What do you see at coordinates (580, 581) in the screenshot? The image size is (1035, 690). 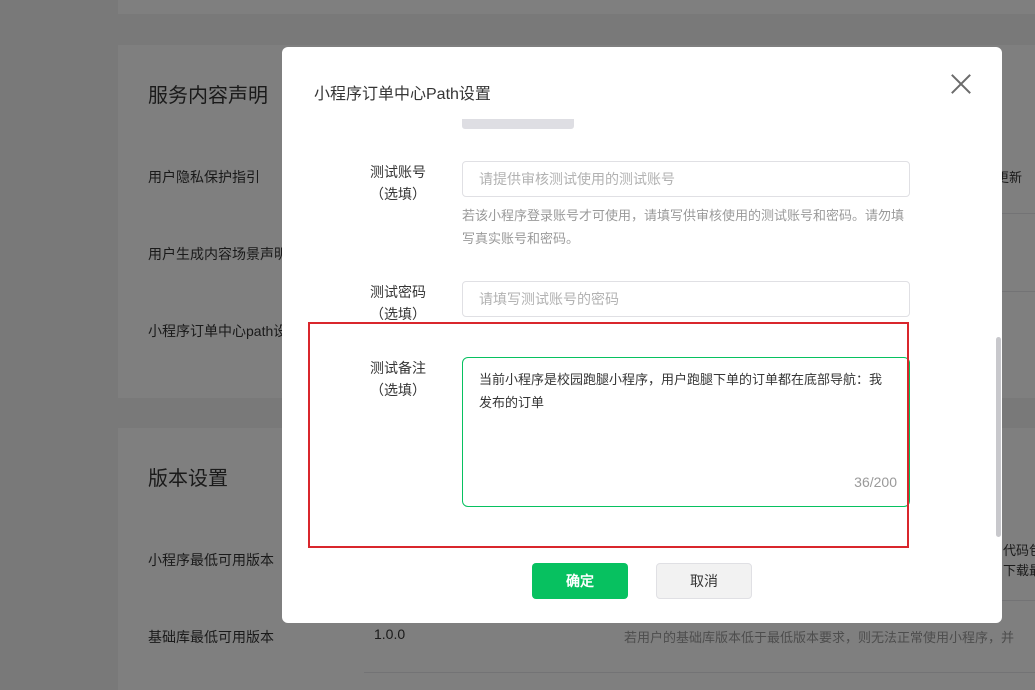 I see `confirm-button: 确定` at bounding box center [580, 581].